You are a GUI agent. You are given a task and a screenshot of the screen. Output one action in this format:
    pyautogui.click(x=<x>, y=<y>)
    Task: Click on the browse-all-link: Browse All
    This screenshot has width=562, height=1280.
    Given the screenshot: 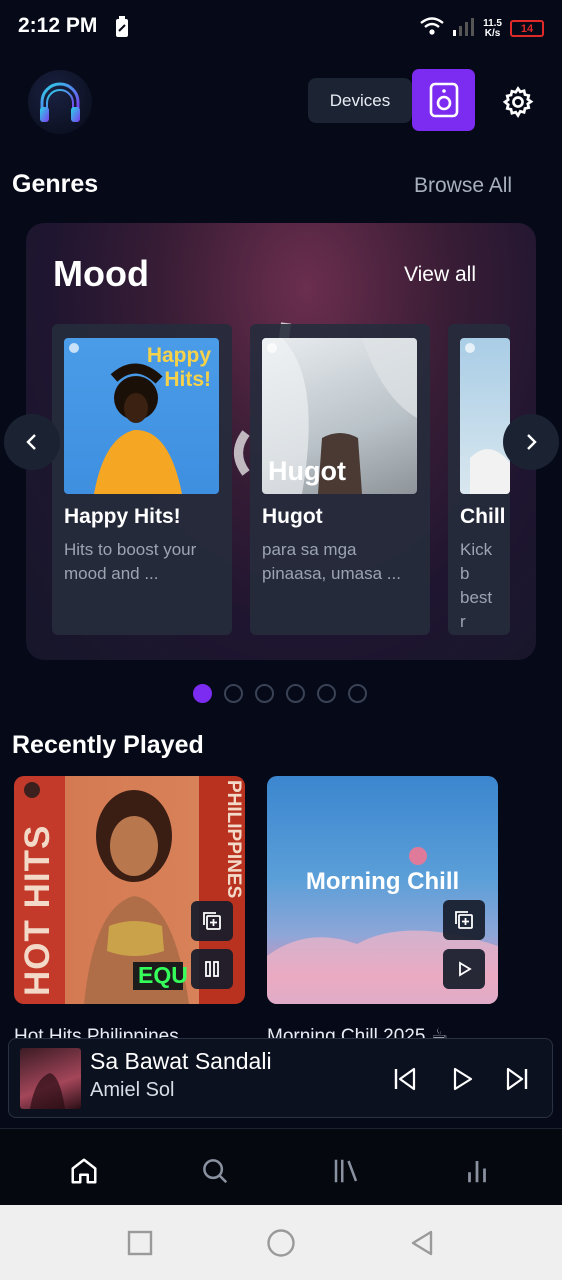 What is the action you would take?
    pyautogui.click(x=463, y=186)
    